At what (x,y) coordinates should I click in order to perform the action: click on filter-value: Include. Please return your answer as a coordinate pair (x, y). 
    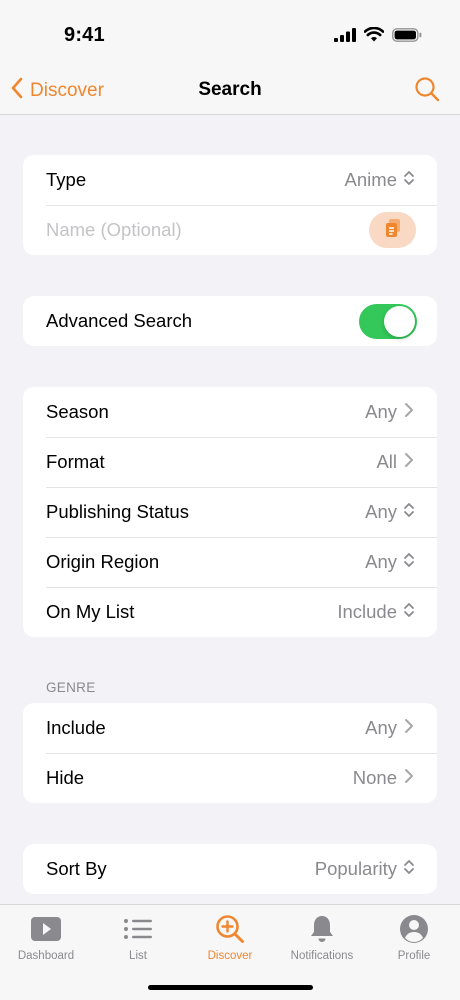
    Looking at the image, I should click on (376, 612).